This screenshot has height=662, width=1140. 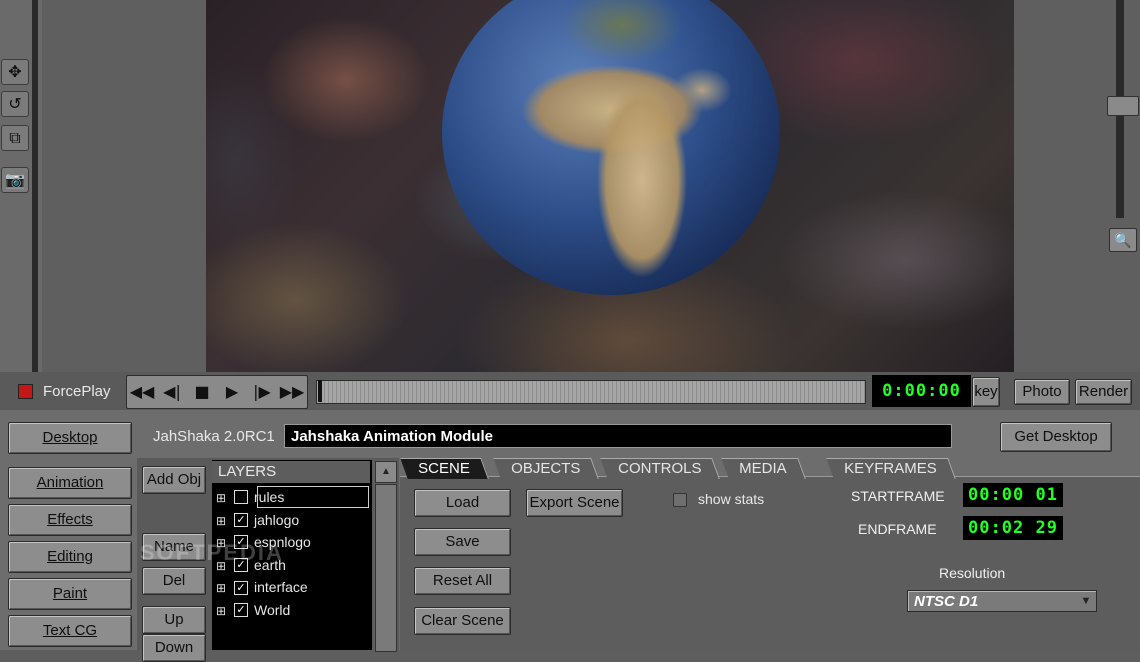 I want to click on move-down-button: Down, so click(x=174, y=648).